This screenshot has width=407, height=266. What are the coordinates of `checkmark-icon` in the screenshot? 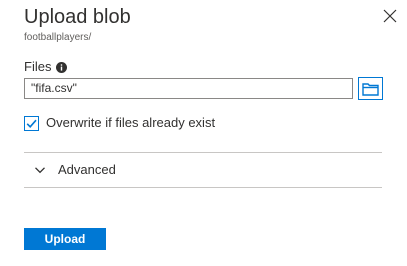 It's located at (31, 123).